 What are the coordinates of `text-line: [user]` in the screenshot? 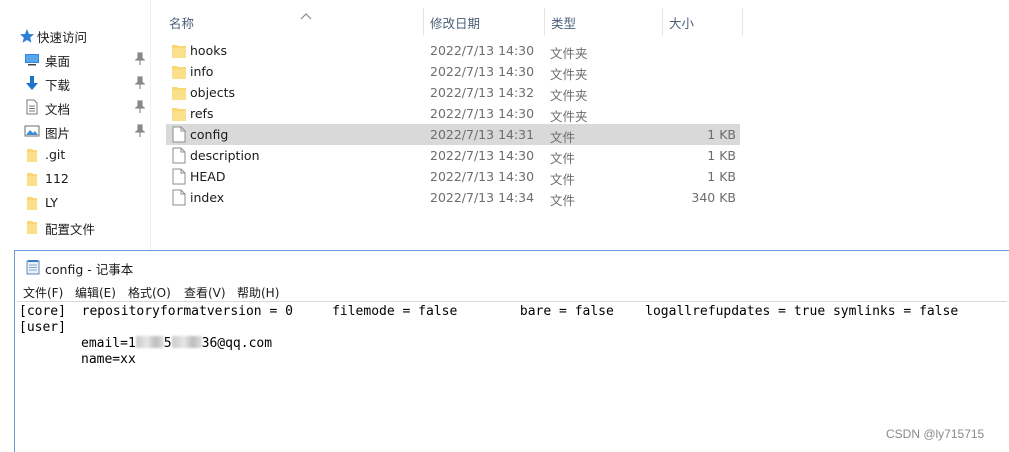 It's located at (42, 327).